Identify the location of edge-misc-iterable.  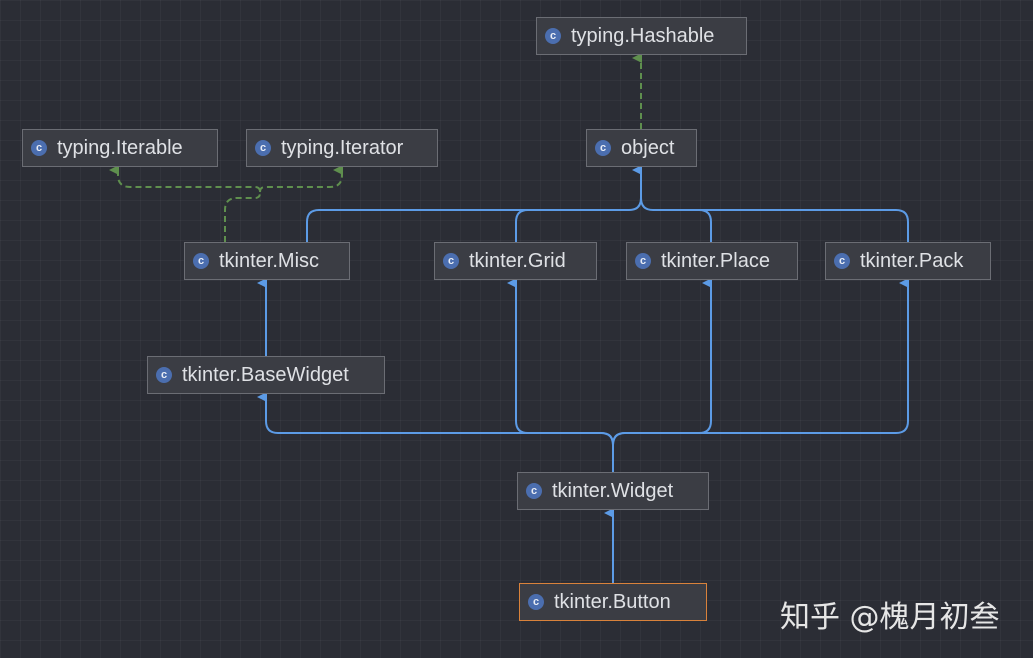
(185, 203).